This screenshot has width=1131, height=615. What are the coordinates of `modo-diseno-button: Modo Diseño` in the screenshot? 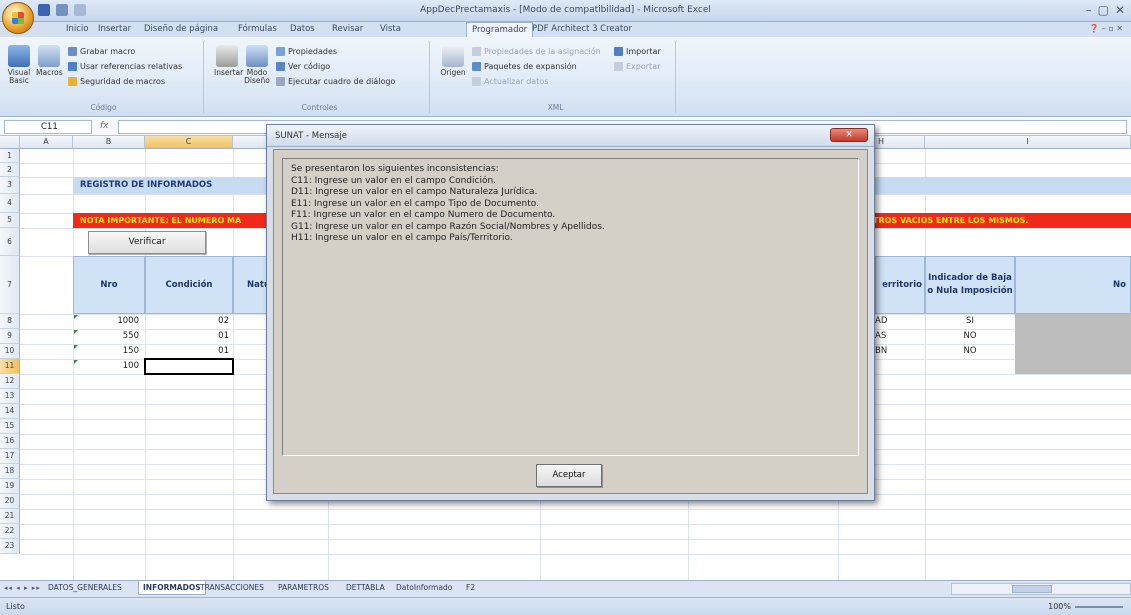 It's located at (257, 65).